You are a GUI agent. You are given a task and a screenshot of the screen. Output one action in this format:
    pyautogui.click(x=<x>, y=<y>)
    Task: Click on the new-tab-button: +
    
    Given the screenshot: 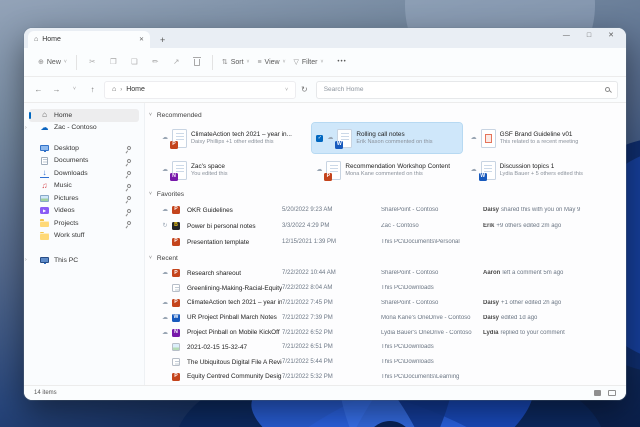 What is the action you would take?
    pyautogui.click(x=162, y=40)
    